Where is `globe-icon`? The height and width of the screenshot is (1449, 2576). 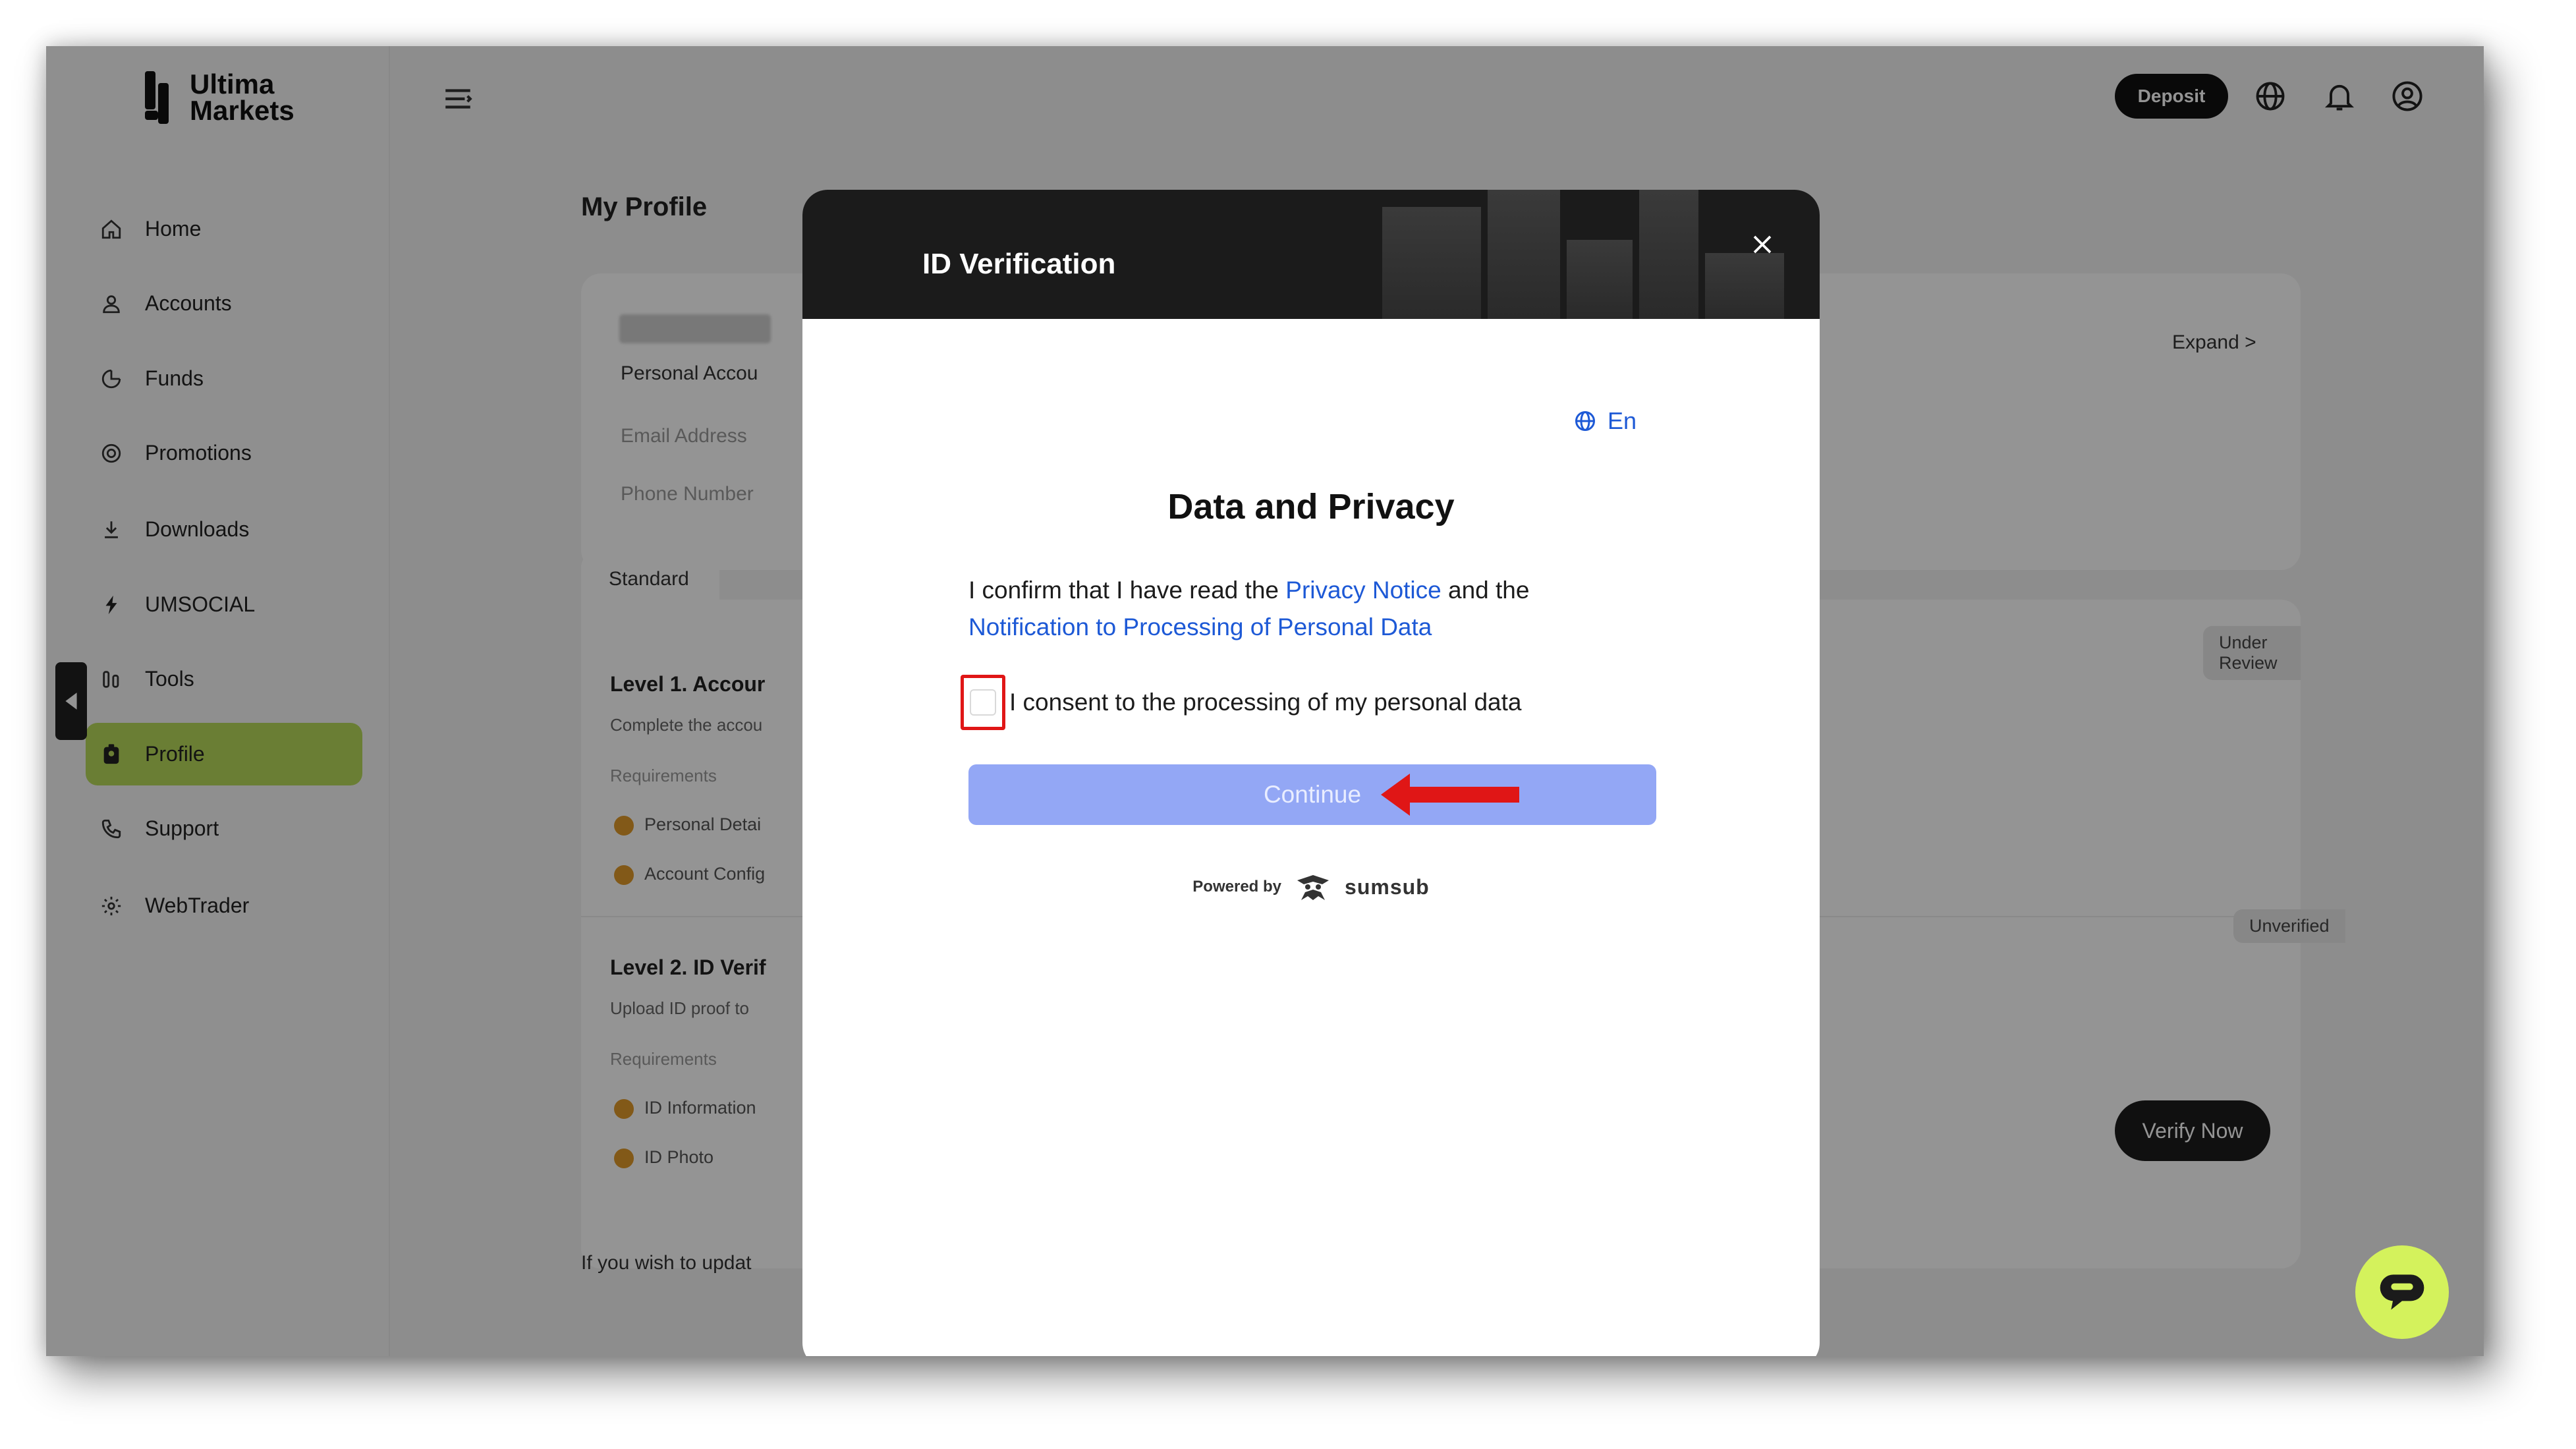
globe-icon is located at coordinates (1585, 421).